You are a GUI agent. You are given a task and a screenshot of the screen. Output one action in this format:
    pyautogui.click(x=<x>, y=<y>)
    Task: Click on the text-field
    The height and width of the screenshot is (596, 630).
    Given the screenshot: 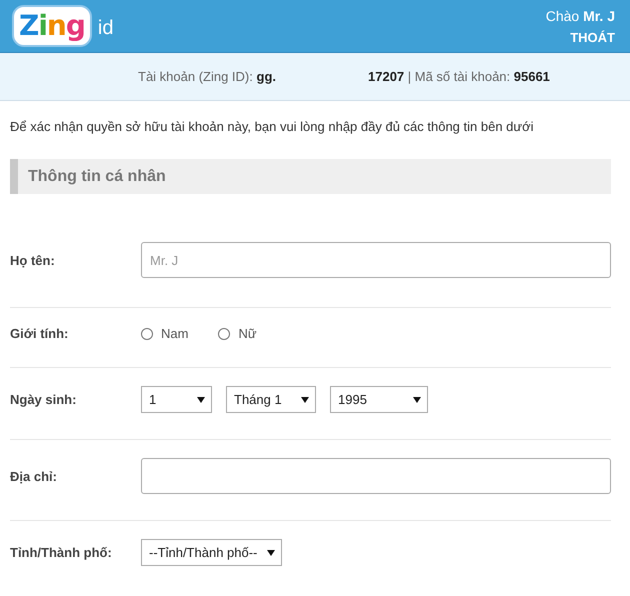 What is the action you would take?
    pyautogui.click(x=376, y=476)
    